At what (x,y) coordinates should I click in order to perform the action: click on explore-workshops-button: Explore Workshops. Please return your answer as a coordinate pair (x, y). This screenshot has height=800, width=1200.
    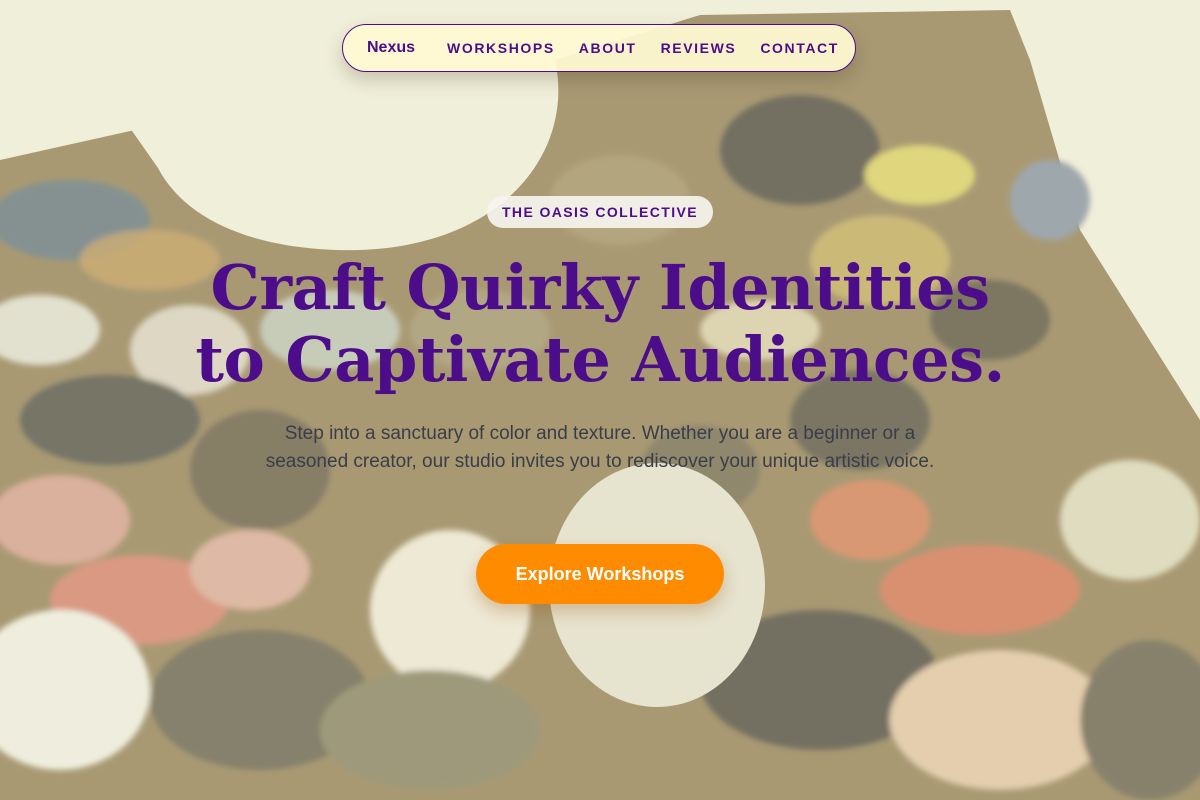
    Looking at the image, I should click on (600, 574).